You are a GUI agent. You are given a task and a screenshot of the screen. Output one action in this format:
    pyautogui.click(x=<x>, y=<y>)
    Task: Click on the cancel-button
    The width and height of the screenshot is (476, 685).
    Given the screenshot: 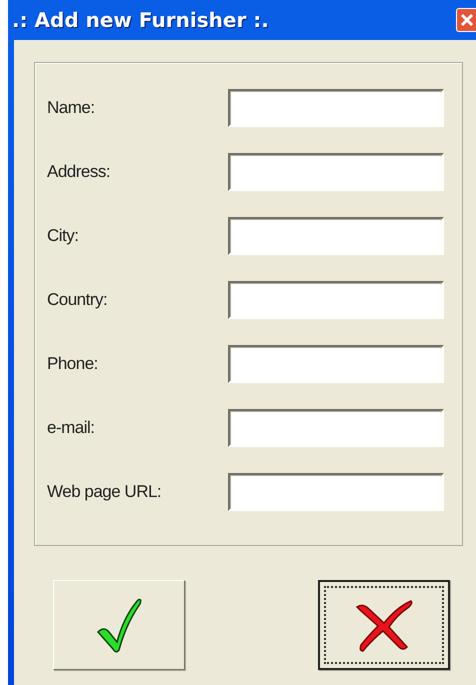 What is the action you would take?
    pyautogui.click(x=384, y=625)
    